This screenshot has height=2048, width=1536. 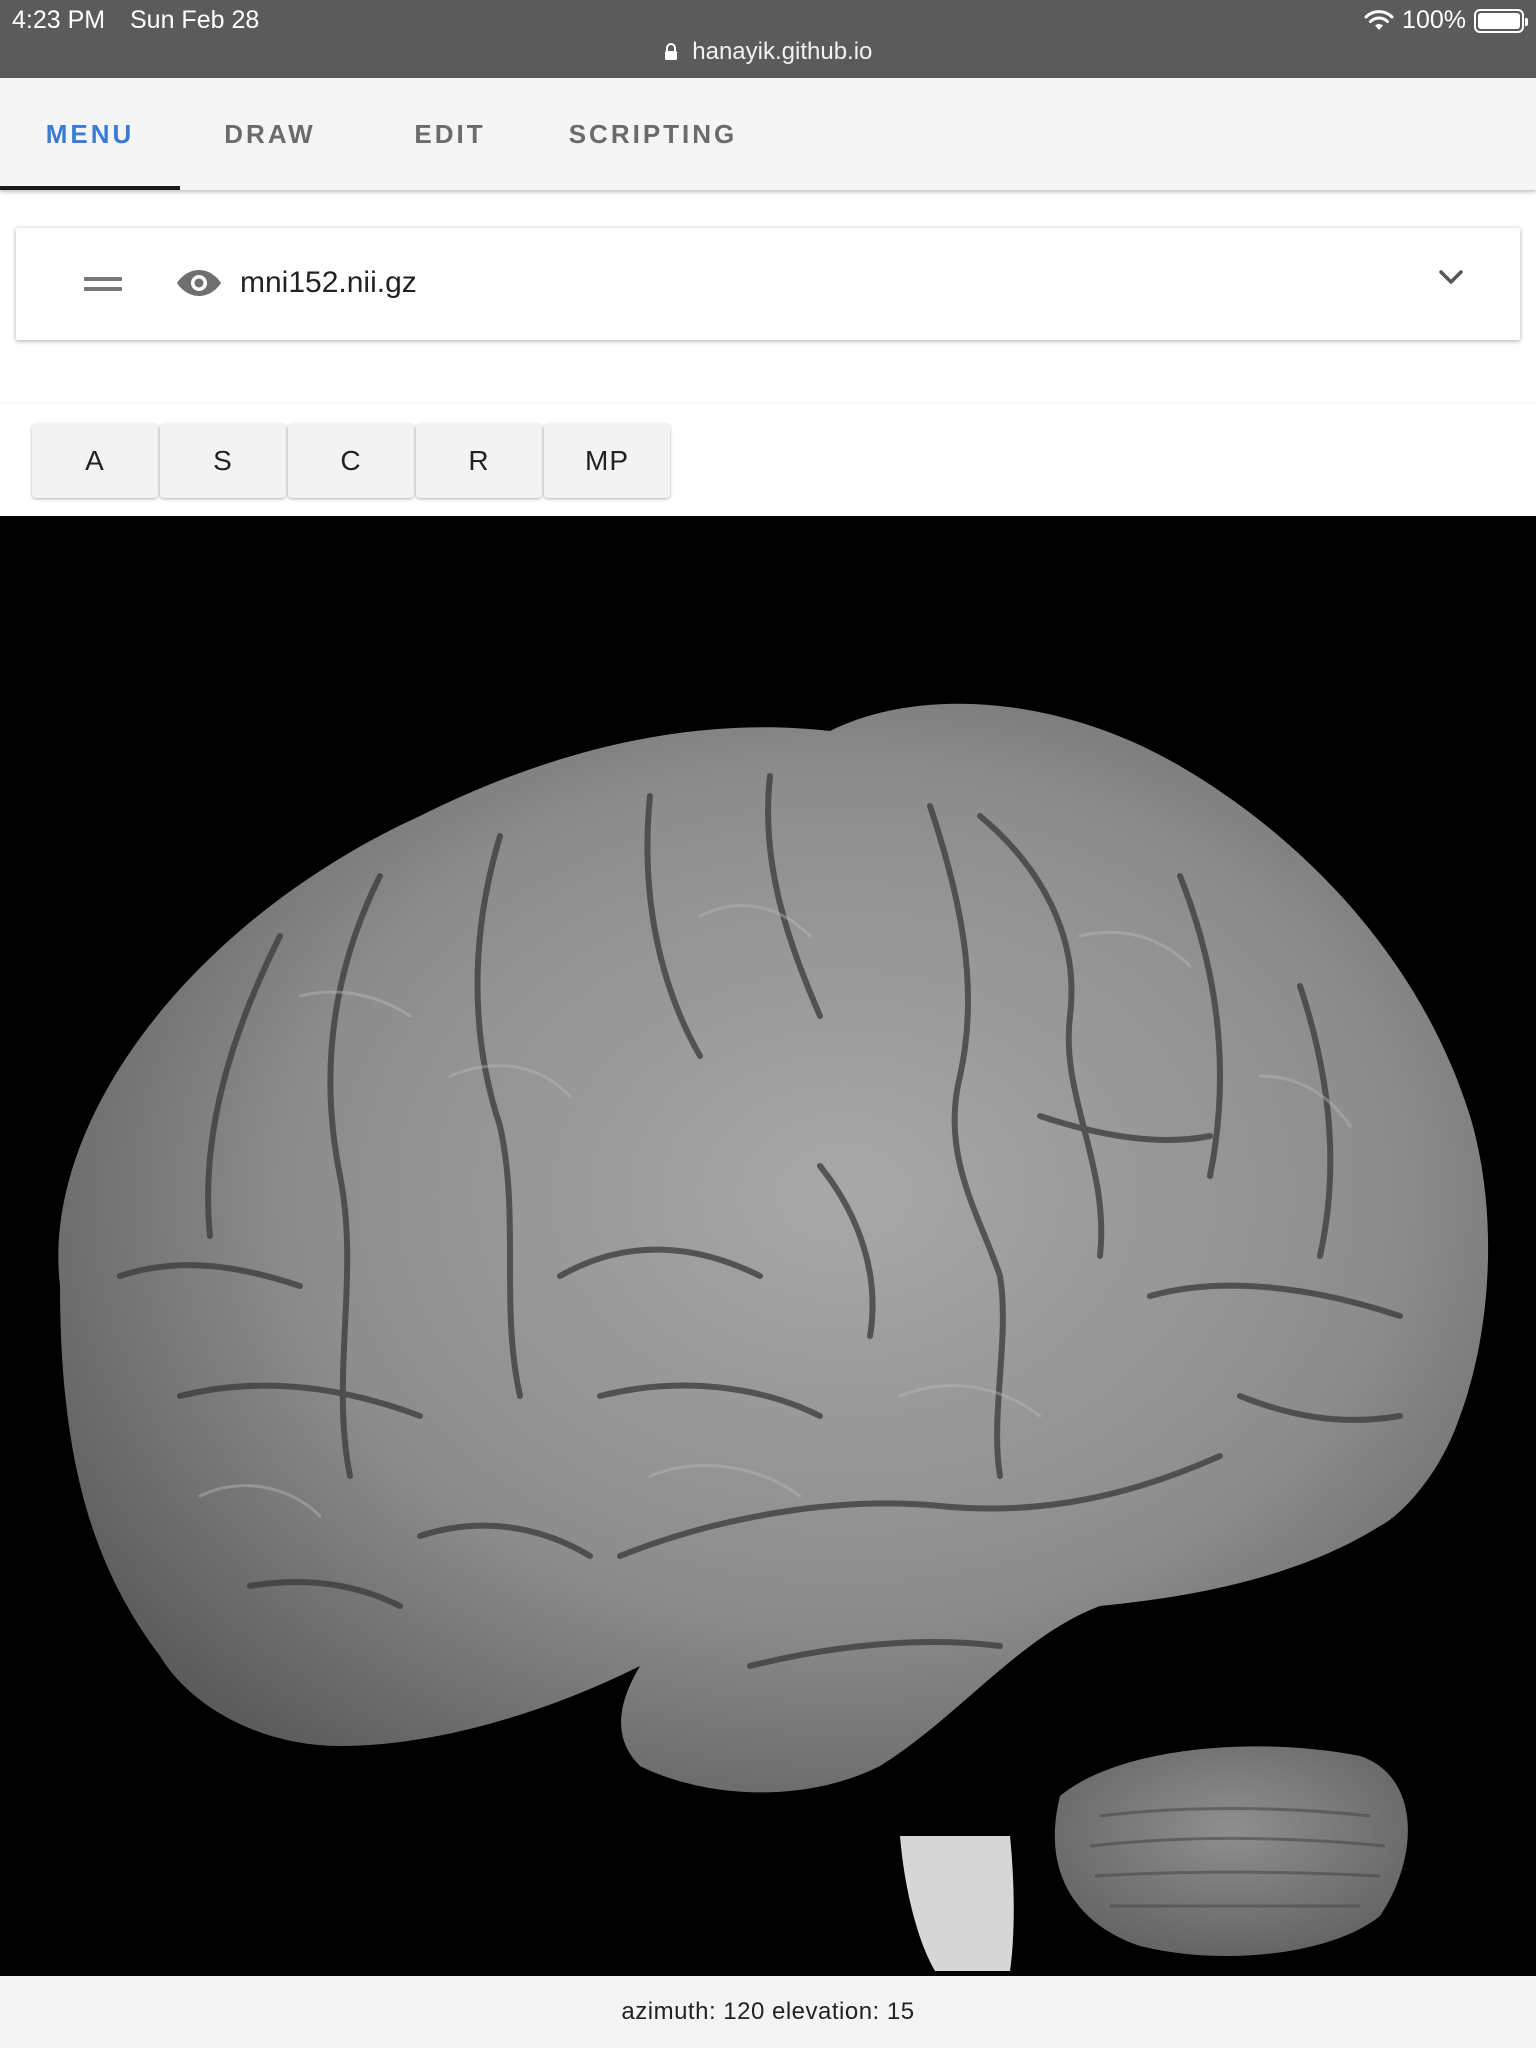 What do you see at coordinates (670, 51) in the screenshot?
I see `lock-icon` at bounding box center [670, 51].